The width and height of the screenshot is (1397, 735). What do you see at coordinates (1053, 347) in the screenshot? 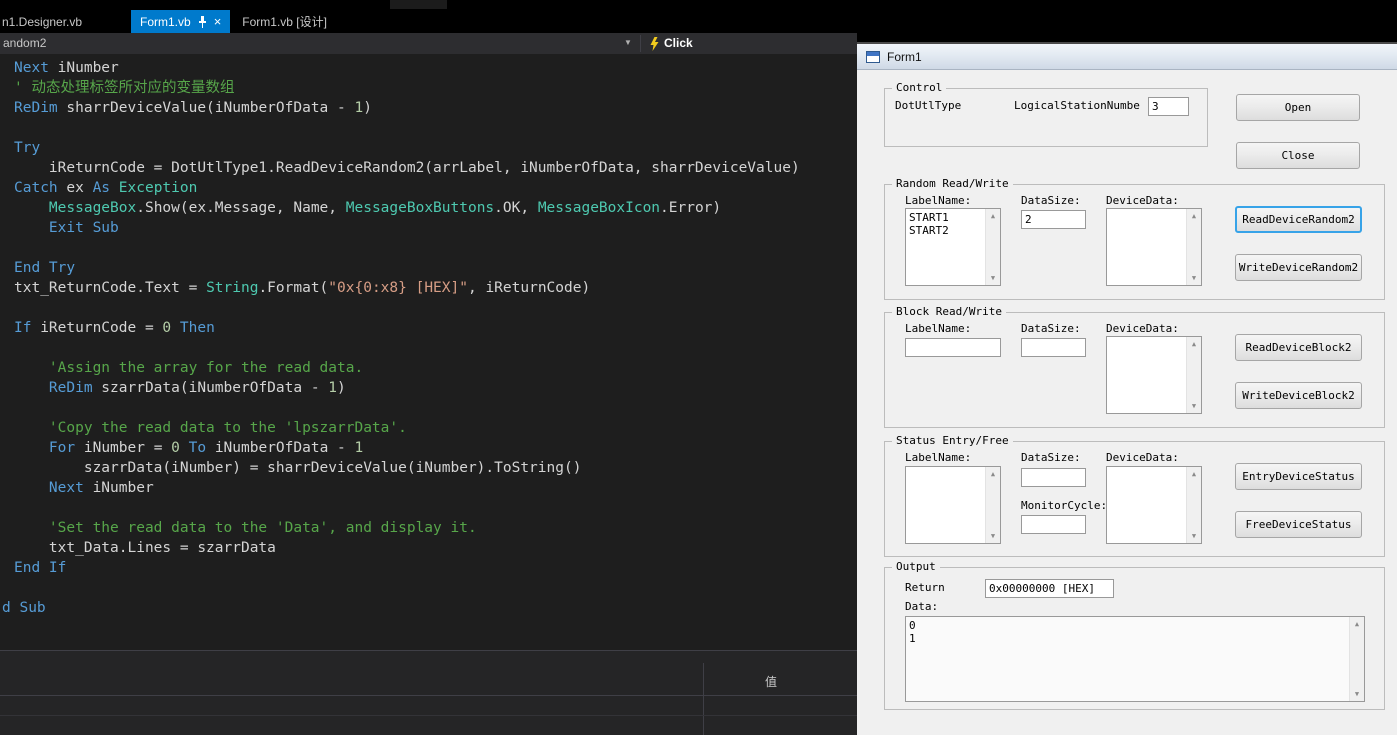
I see `block-datasize-input` at bounding box center [1053, 347].